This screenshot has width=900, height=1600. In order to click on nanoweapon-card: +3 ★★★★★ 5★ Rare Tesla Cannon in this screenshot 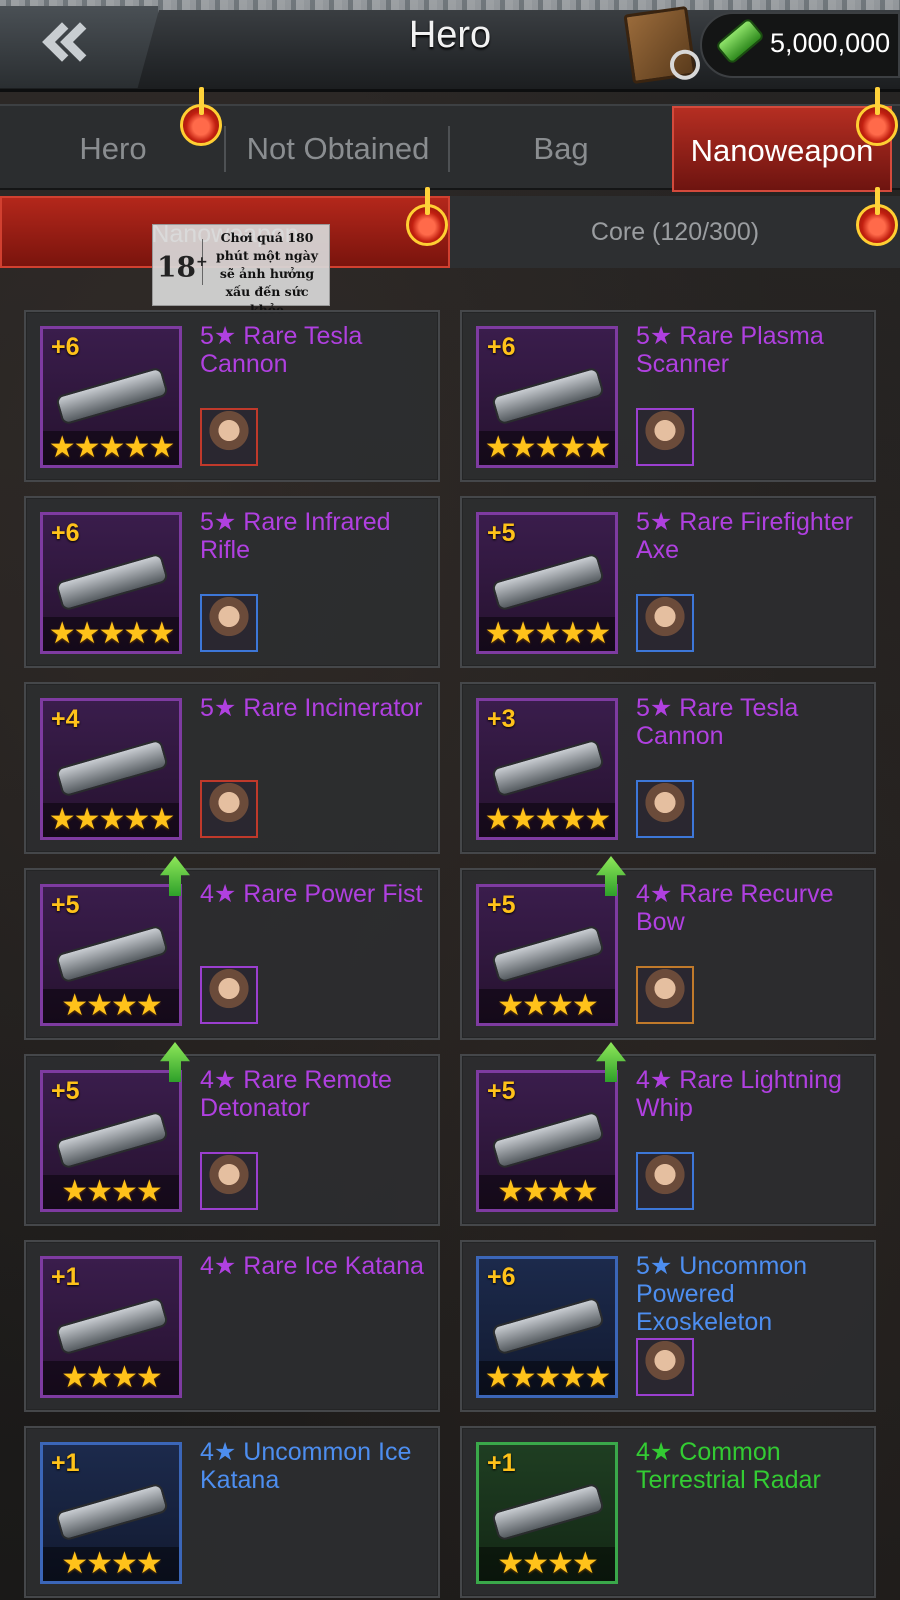, I will do `click(668, 768)`.